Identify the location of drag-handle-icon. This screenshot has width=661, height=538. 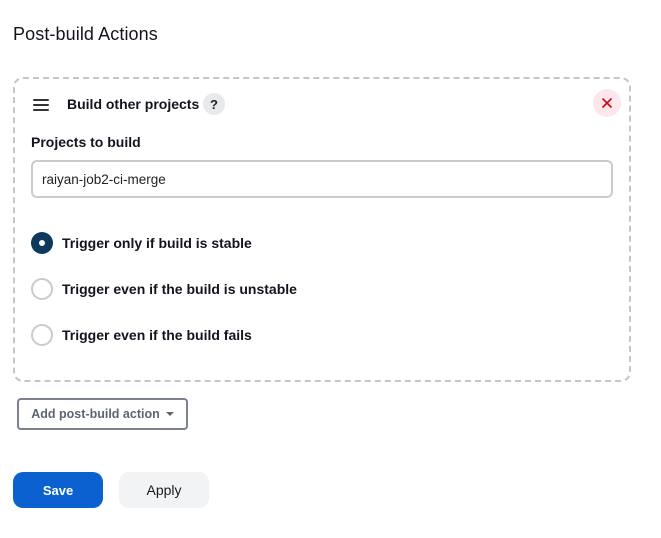
(41, 105).